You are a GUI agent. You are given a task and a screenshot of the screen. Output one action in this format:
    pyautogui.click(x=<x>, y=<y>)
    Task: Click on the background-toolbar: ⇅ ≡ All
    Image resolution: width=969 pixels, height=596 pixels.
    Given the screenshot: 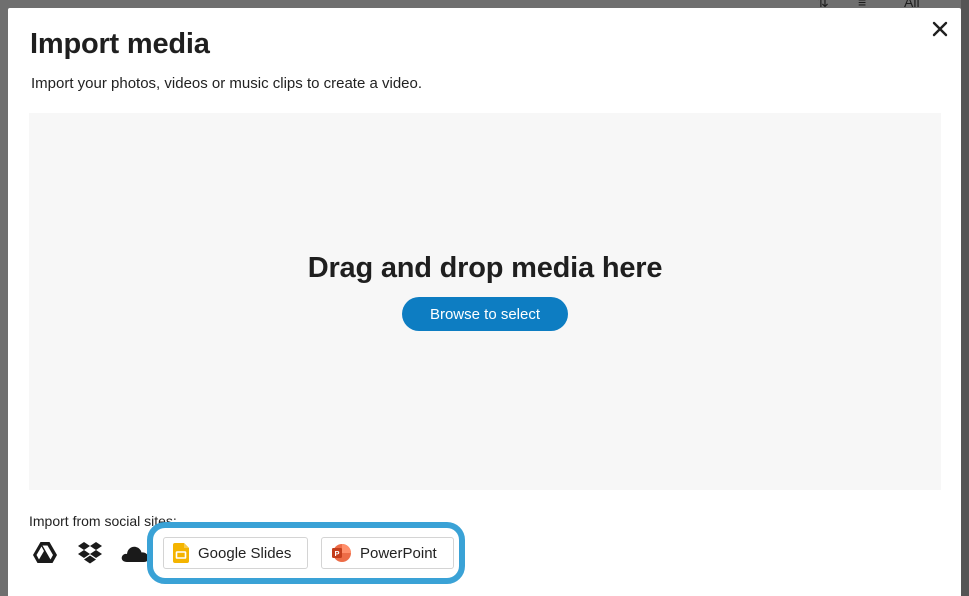 What is the action you would take?
    pyautogui.click(x=870, y=5)
    